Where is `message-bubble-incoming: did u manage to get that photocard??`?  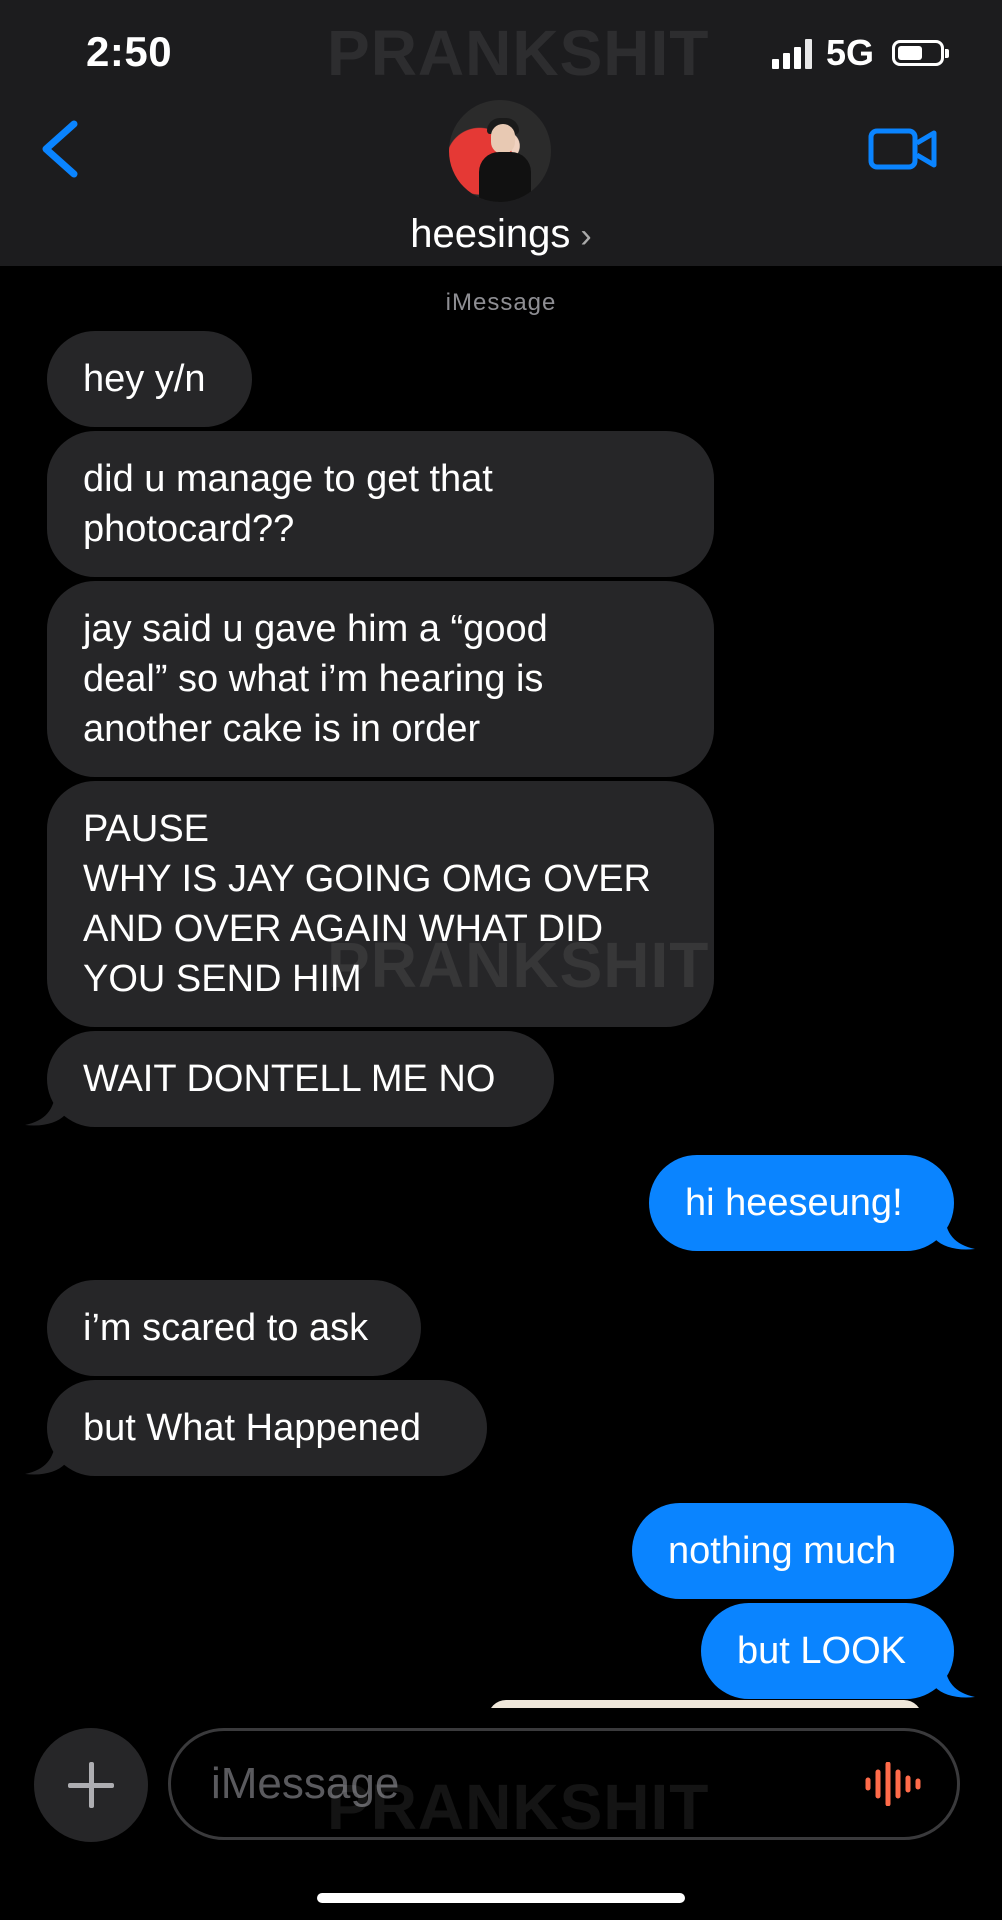
message-bubble-incoming: did u manage to get that photocard?? is located at coordinates (380, 504).